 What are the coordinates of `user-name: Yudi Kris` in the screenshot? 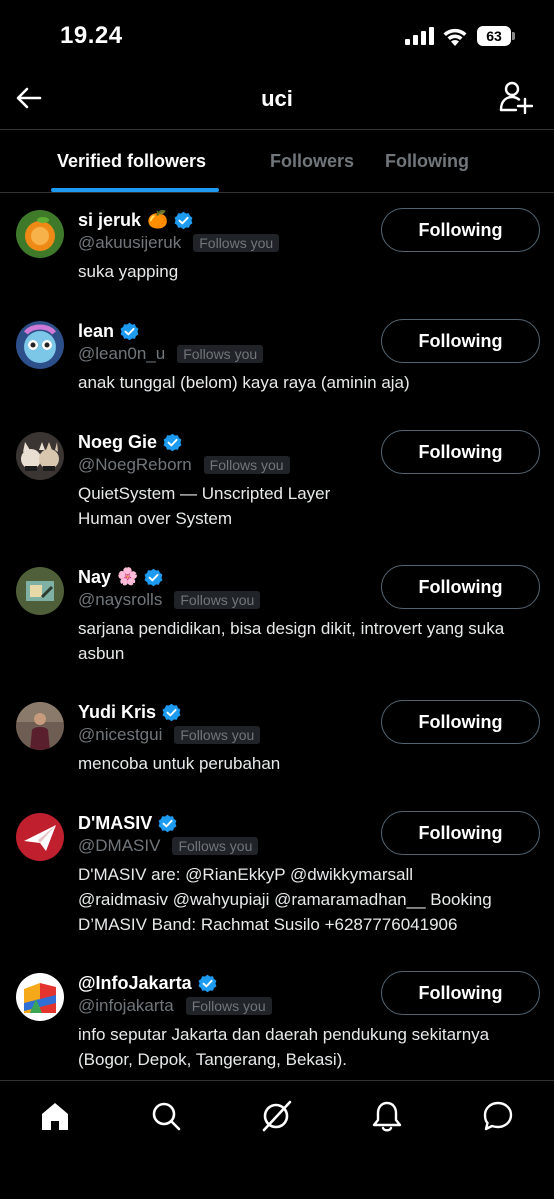 It's located at (117, 712).